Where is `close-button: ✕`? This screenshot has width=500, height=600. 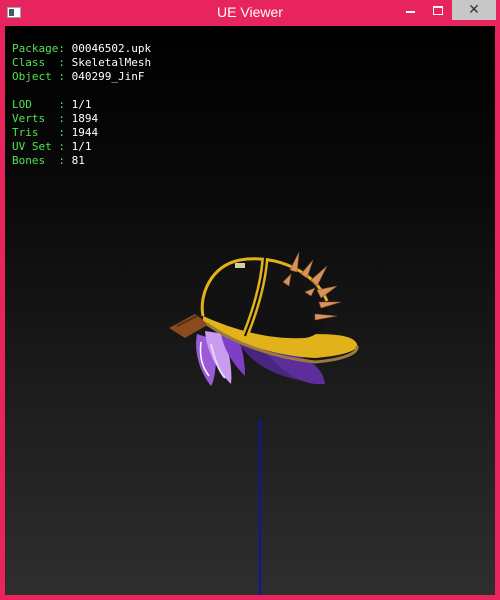
close-button: ✕ is located at coordinates (474, 10).